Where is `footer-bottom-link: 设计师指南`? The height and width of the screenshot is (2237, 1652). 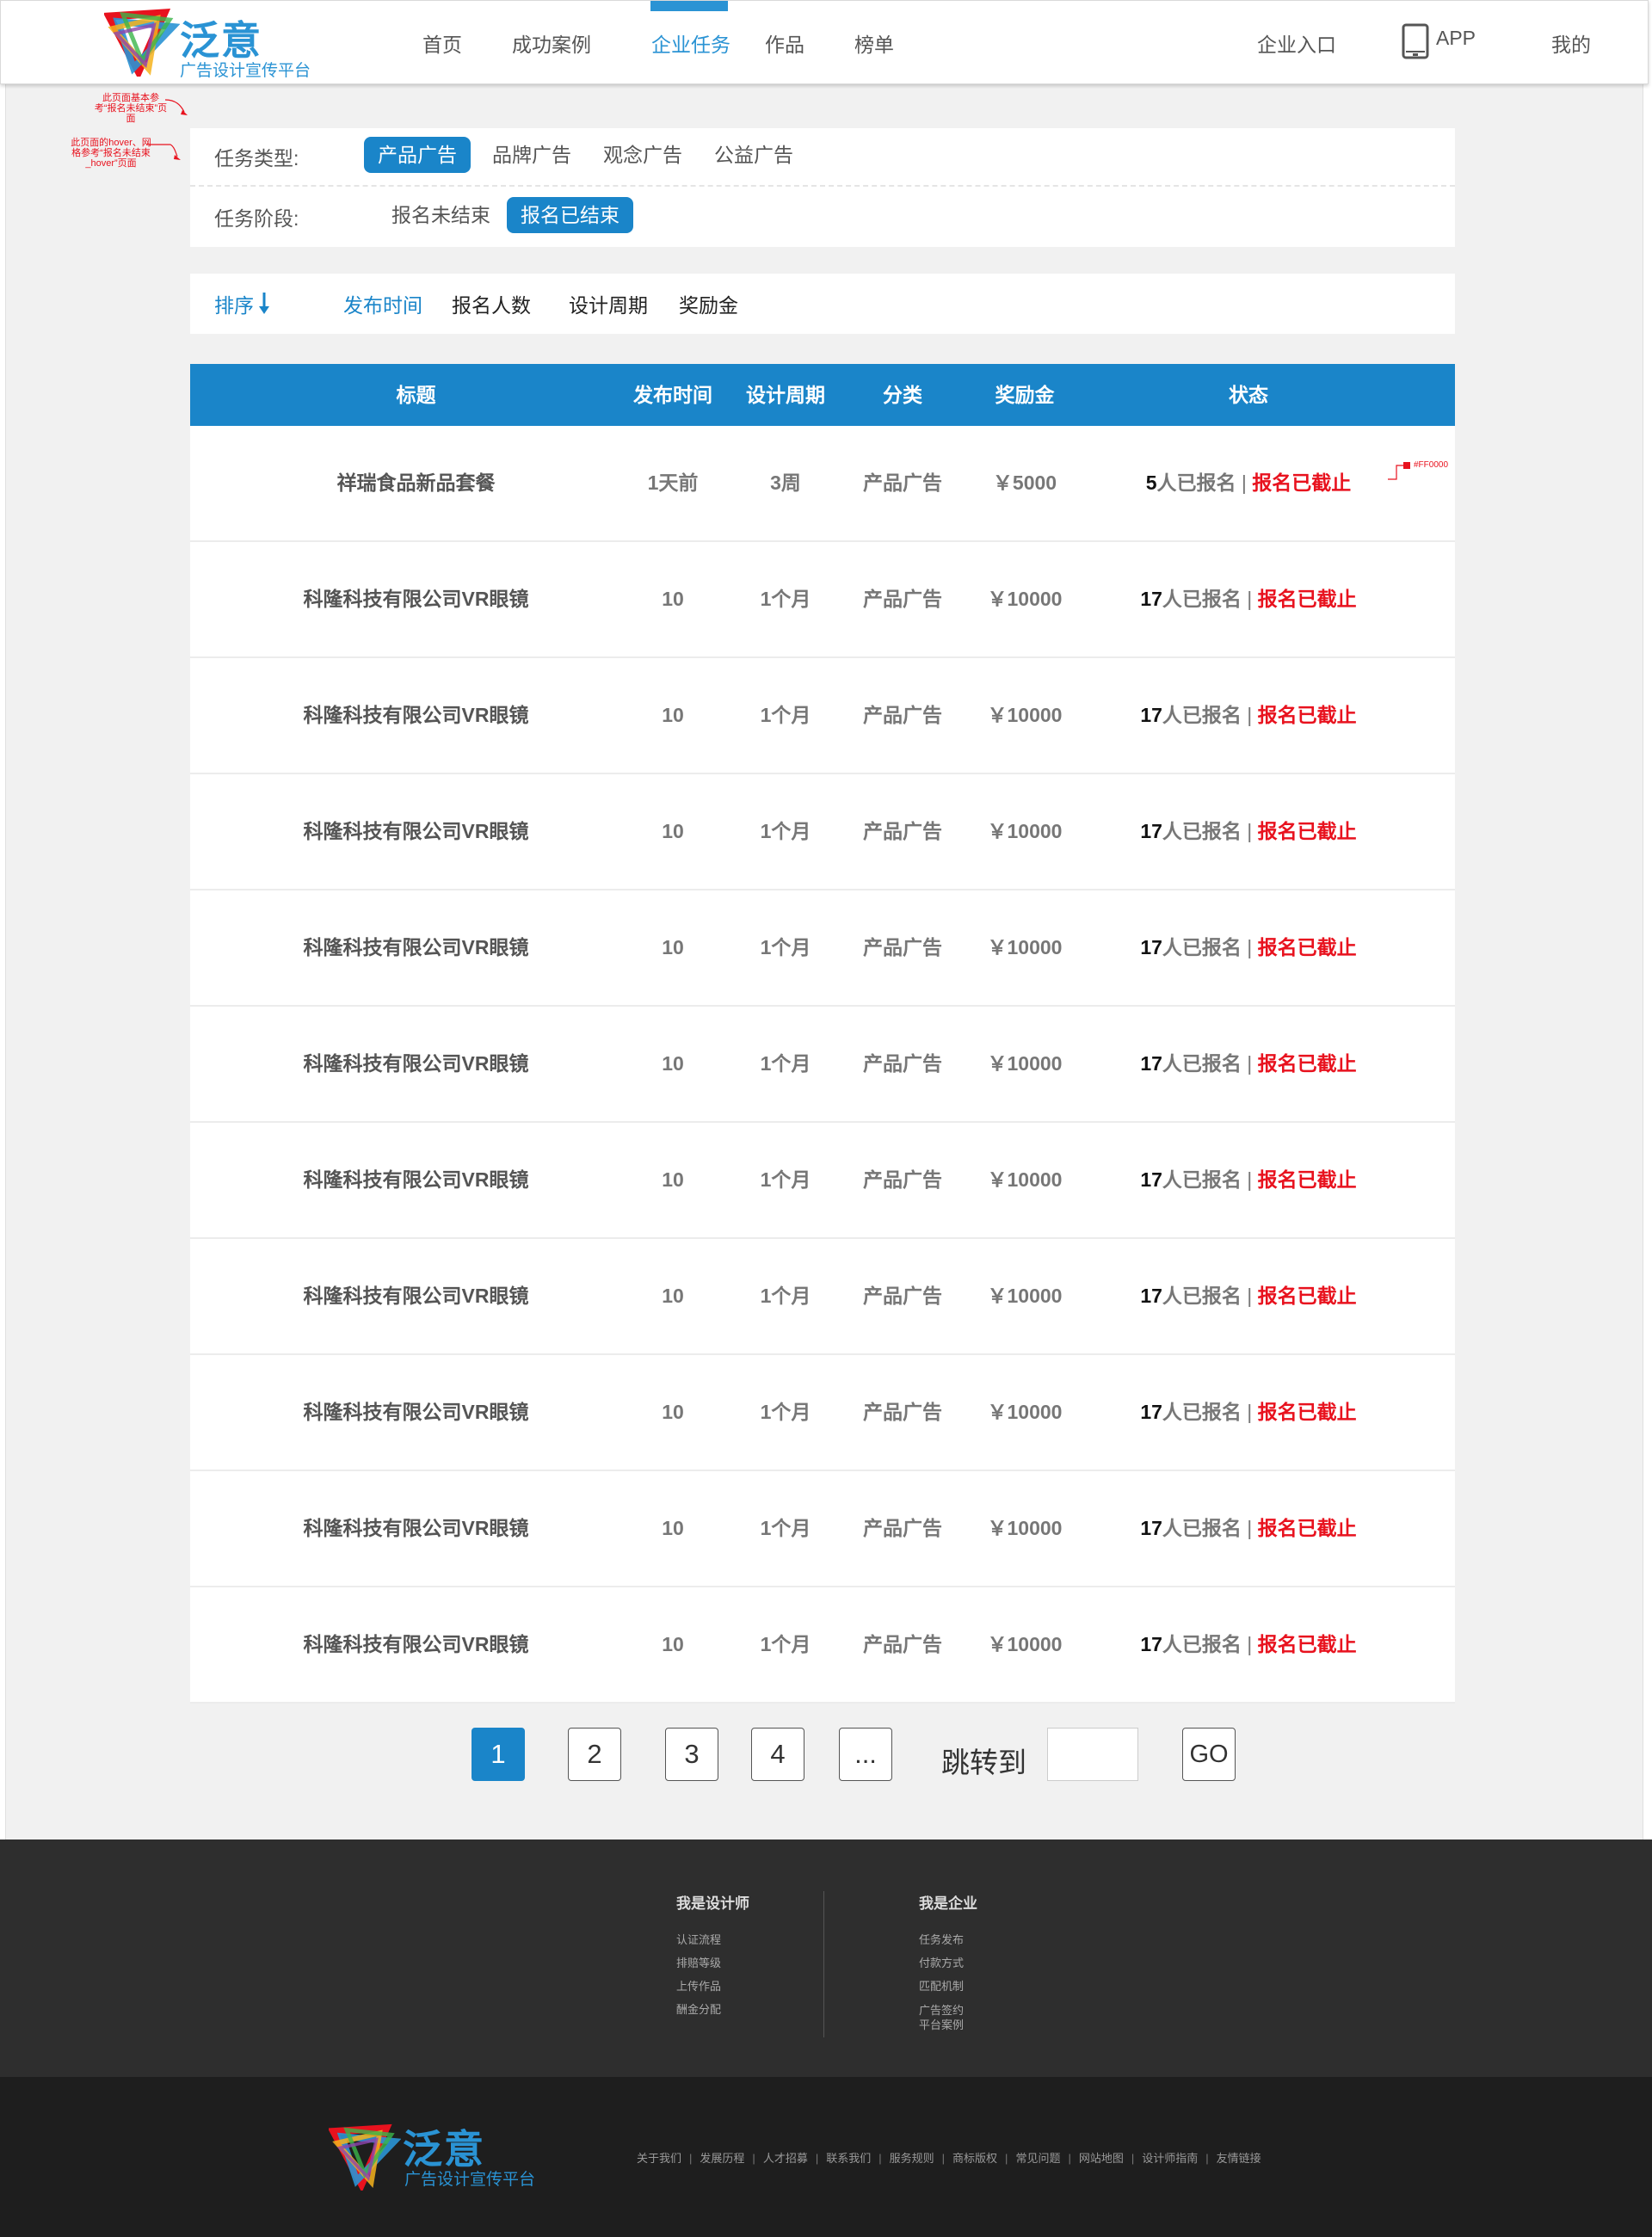 footer-bottom-link: 设计师指南 is located at coordinates (1170, 2157).